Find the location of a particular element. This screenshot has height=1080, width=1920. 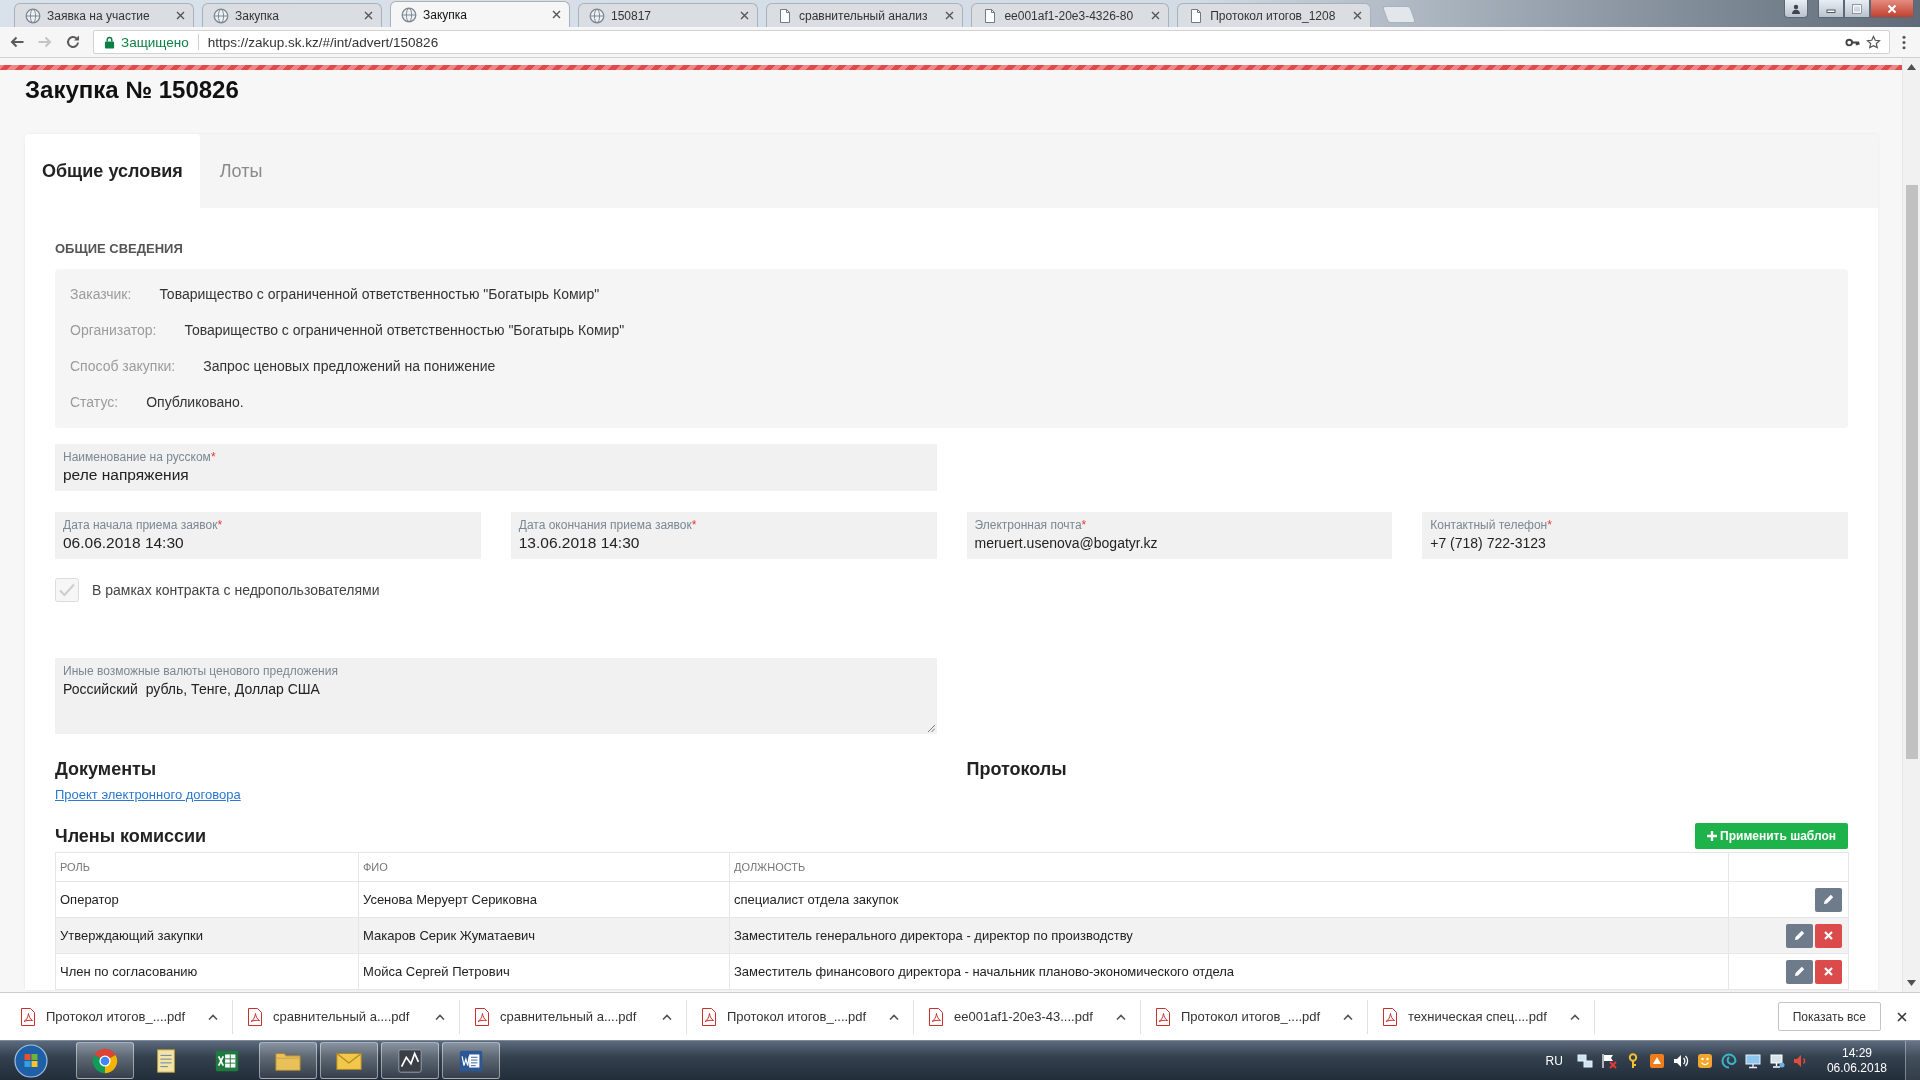

field-value: Российский рубль, Тенге, Доллар США is located at coordinates (191, 689).